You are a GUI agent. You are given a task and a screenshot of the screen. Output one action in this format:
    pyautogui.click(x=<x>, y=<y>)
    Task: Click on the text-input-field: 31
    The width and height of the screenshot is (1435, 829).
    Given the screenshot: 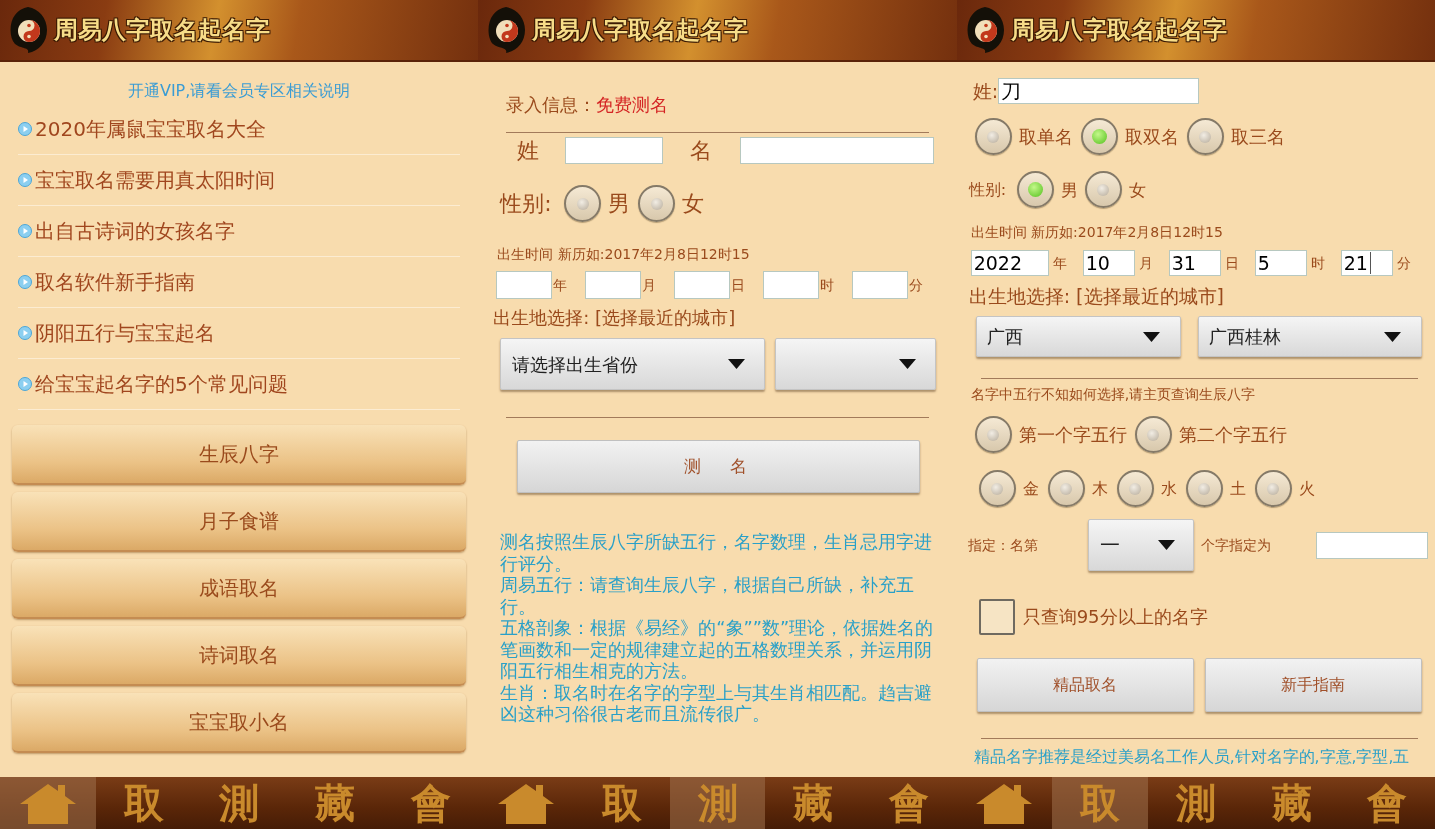 What is the action you would take?
    pyautogui.click(x=1194, y=263)
    